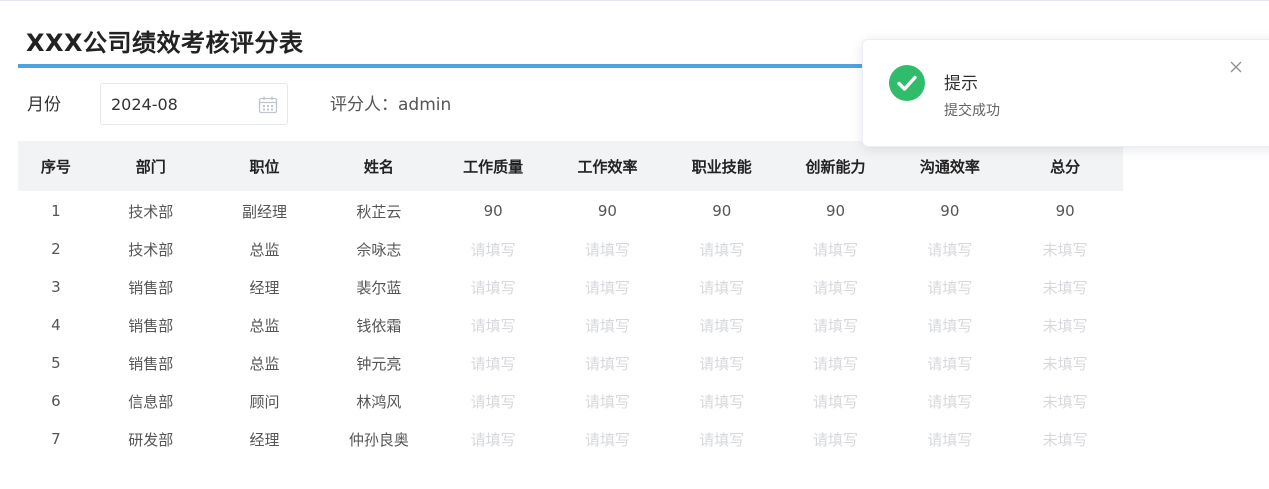 Image resolution: width=1269 pixels, height=489 pixels. What do you see at coordinates (1065, 93) in the screenshot?
I see `success-notification: 提示 提交成功` at bounding box center [1065, 93].